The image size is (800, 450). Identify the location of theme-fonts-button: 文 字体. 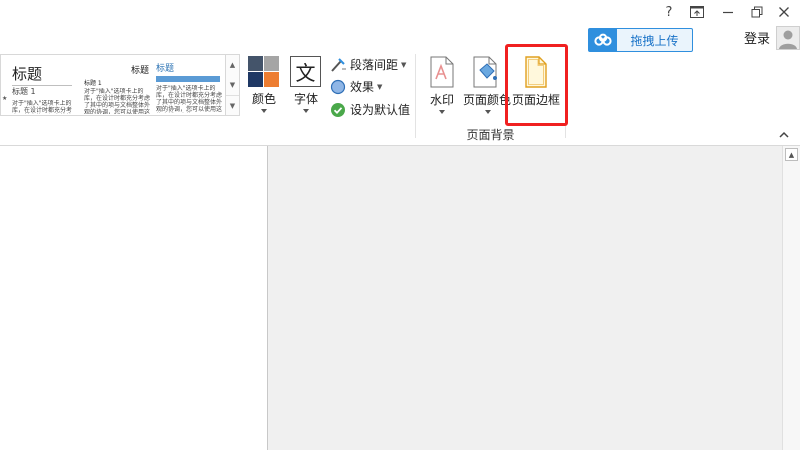
(307, 84).